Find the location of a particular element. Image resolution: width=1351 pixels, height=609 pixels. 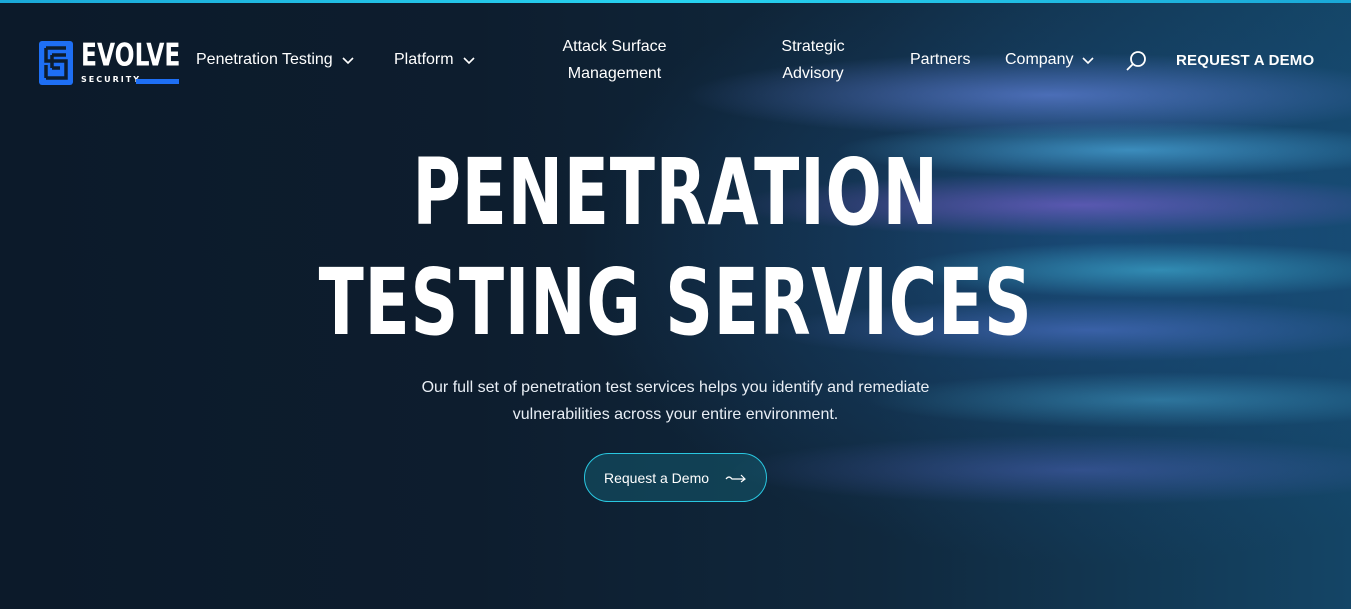

nav-item-attack-surface-management: Attack Surface Management is located at coordinates (614, 60).